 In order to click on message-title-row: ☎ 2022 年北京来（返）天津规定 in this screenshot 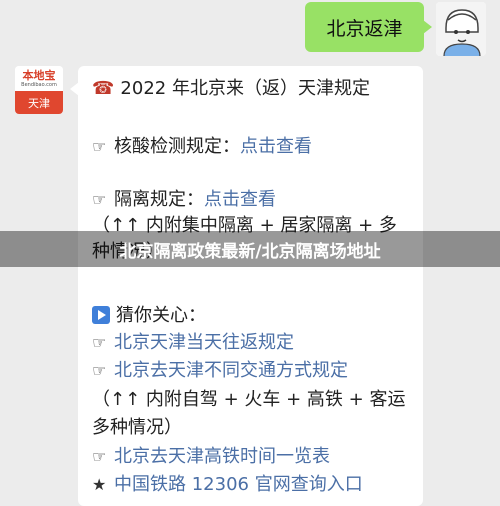, I will do `click(231, 89)`.